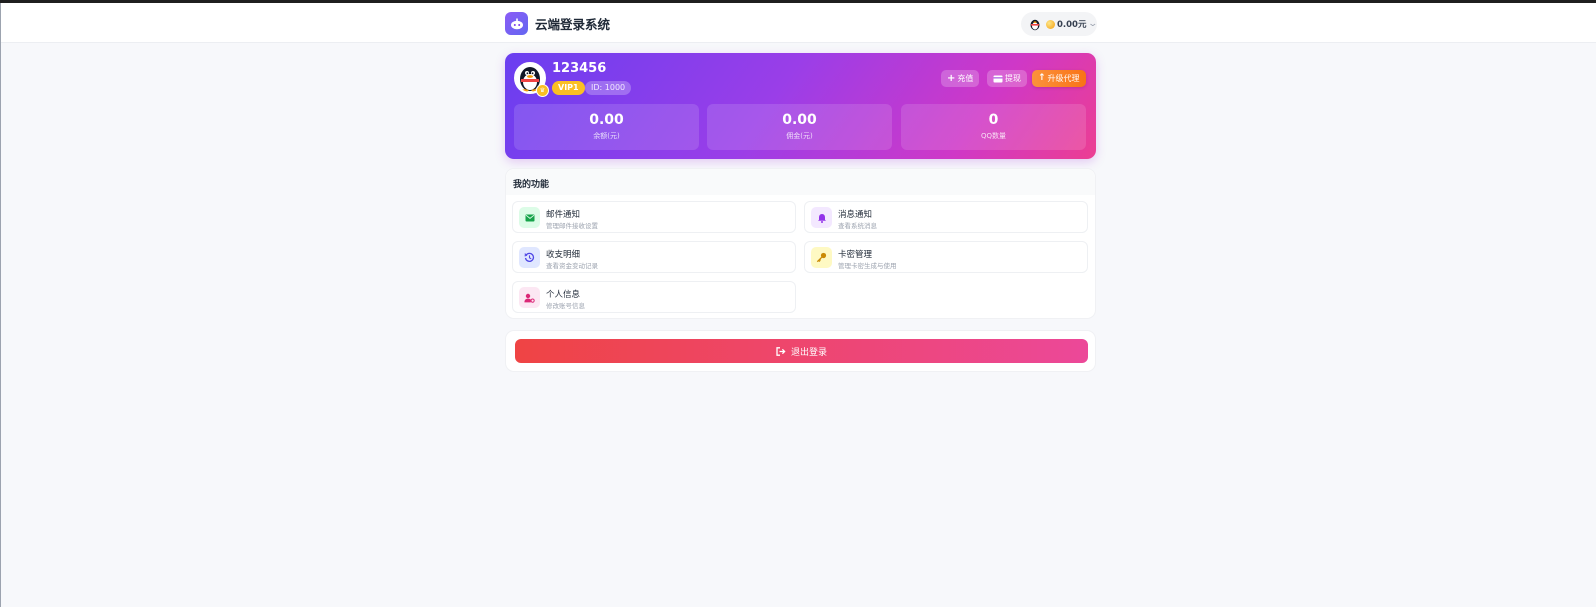  What do you see at coordinates (781, 351) in the screenshot?
I see `sign-out-icon` at bounding box center [781, 351].